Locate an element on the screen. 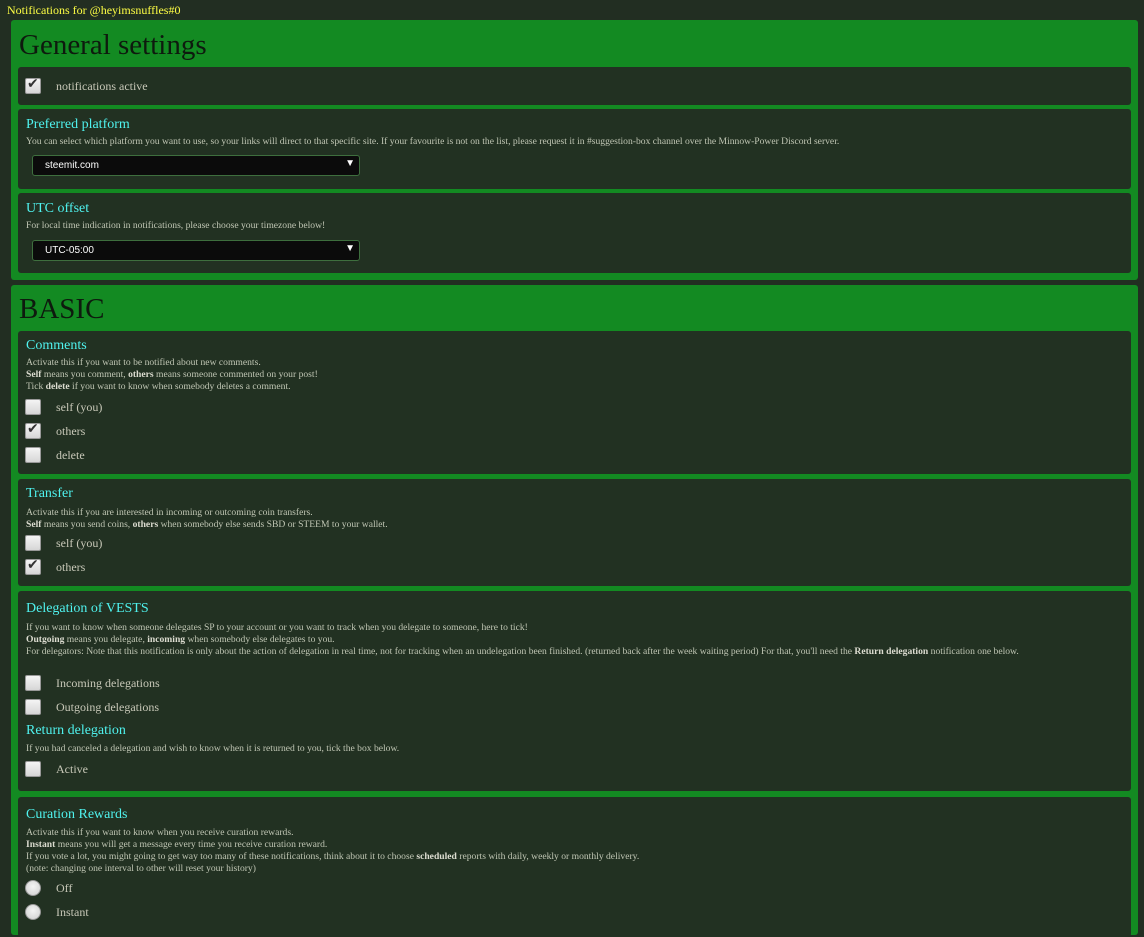  return-delegation-active-checkbox is located at coordinates (33, 769).